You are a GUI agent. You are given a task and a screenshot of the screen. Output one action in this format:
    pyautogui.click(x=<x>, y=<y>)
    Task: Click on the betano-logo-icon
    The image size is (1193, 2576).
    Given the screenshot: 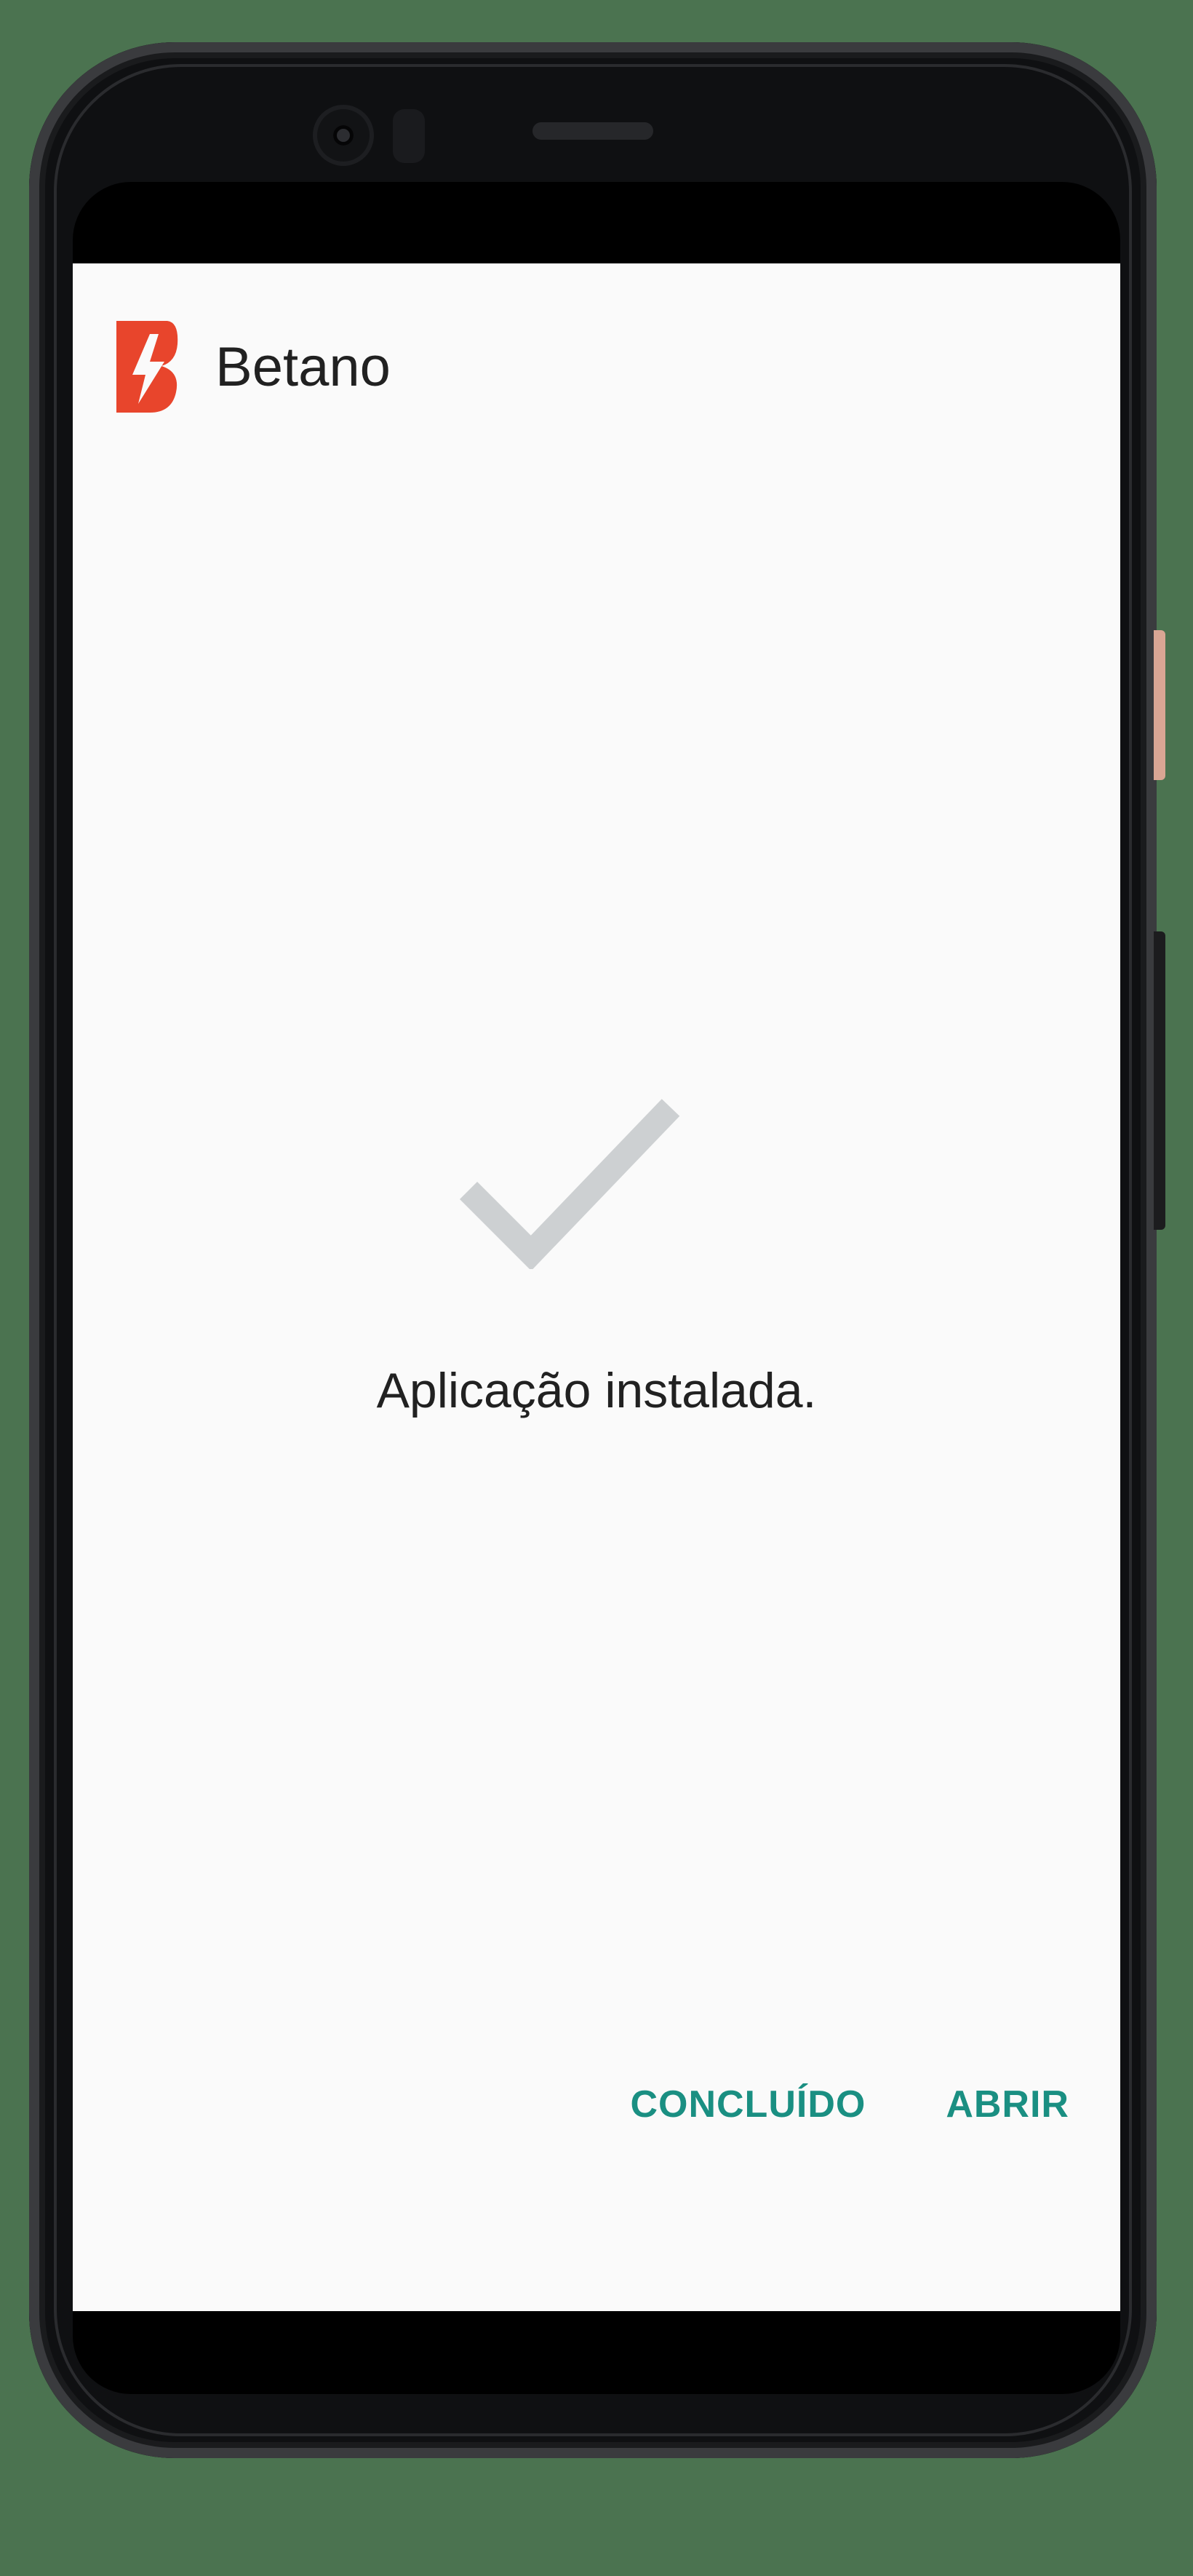 What is the action you would take?
    pyautogui.click(x=147, y=367)
    